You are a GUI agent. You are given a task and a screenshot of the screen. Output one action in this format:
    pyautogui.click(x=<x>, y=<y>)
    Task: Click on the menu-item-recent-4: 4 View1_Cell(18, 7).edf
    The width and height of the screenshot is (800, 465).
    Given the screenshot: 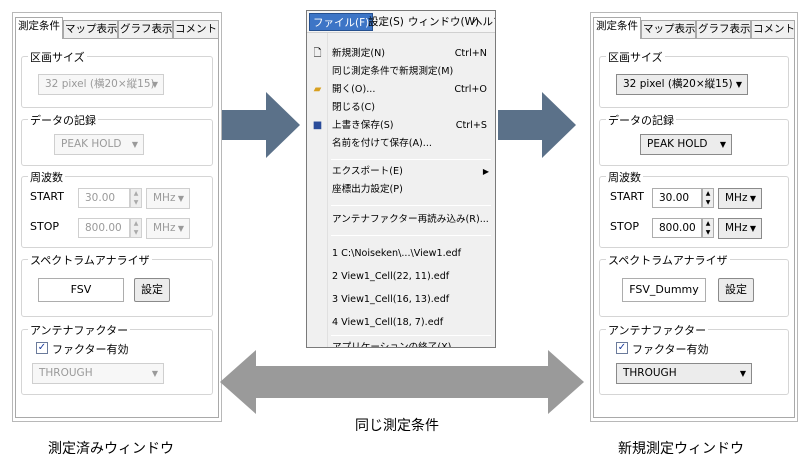 What is the action you would take?
    pyautogui.click(x=401, y=323)
    